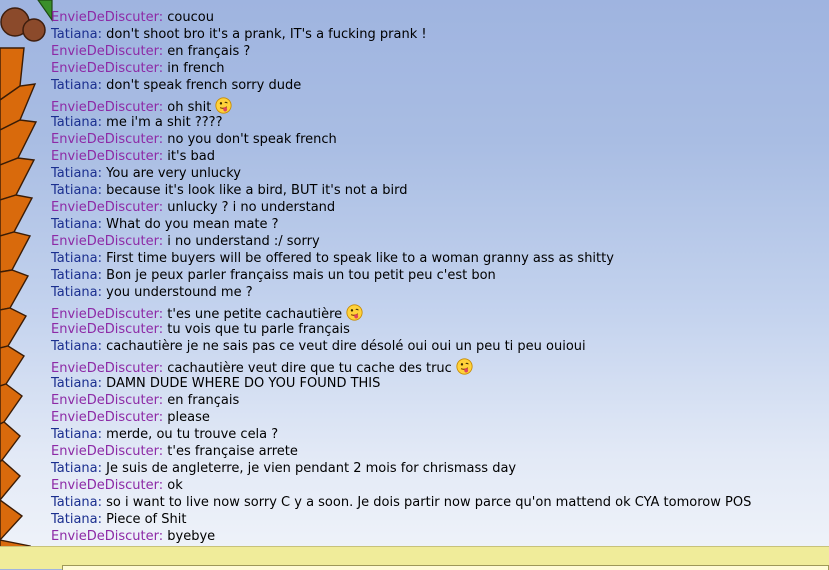 The width and height of the screenshot is (829, 570). What do you see at coordinates (179, 292) in the screenshot?
I see `message-text: you understound me ?` at bounding box center [179, 292].